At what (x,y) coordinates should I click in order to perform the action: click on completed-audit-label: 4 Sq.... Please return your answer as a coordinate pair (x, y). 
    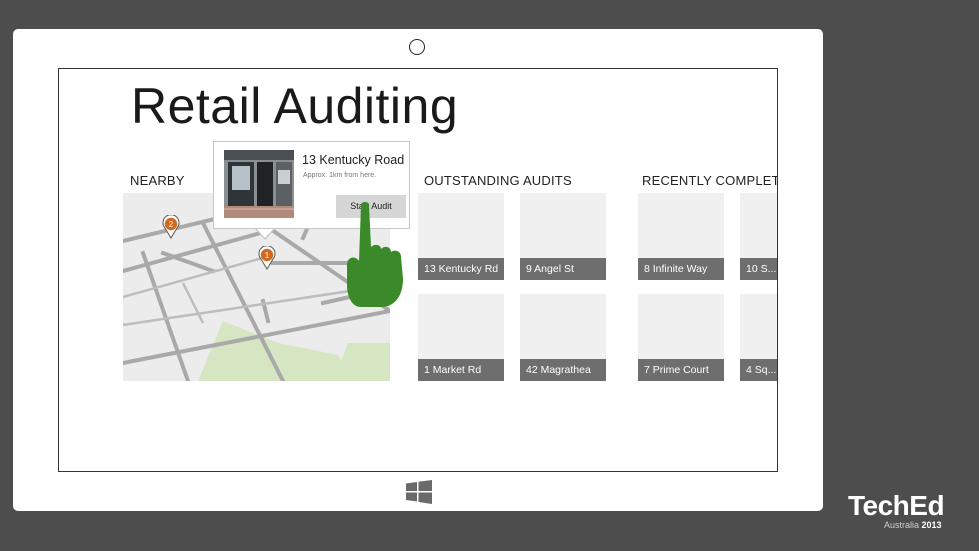
    Looking at the image, I should click on (758, 370).